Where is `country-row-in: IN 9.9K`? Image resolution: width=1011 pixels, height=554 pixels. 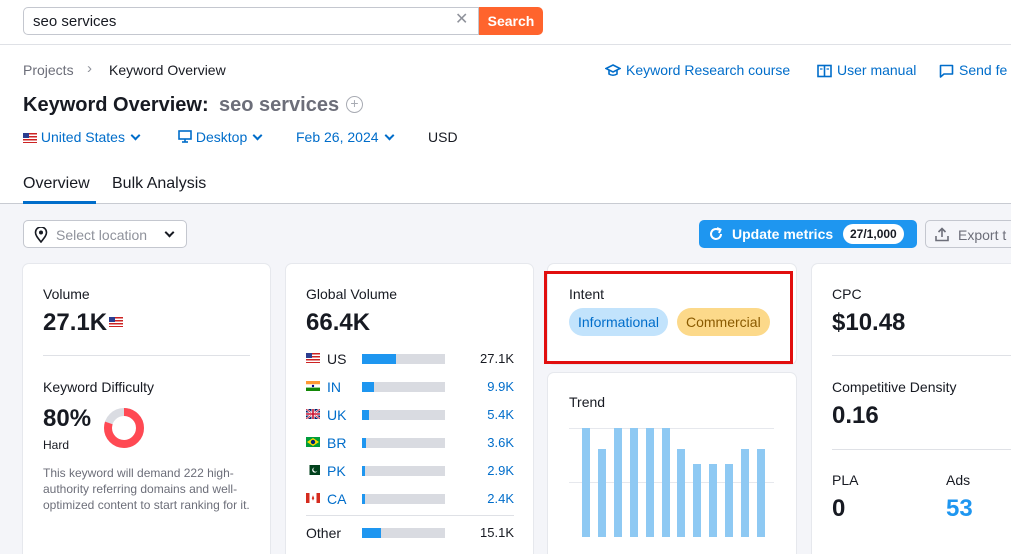 country-row-in: IN 9.9K is located at coordinates (410, 387).